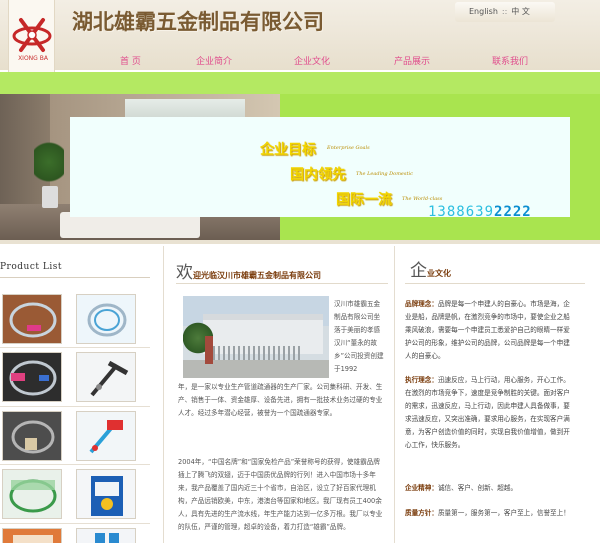 This screenshot has height=543, width=600. What do you see at coordinates (184, 273) in the screenshot?
I see `welcome-big-char: 欢` at bounding box center [184, 273].